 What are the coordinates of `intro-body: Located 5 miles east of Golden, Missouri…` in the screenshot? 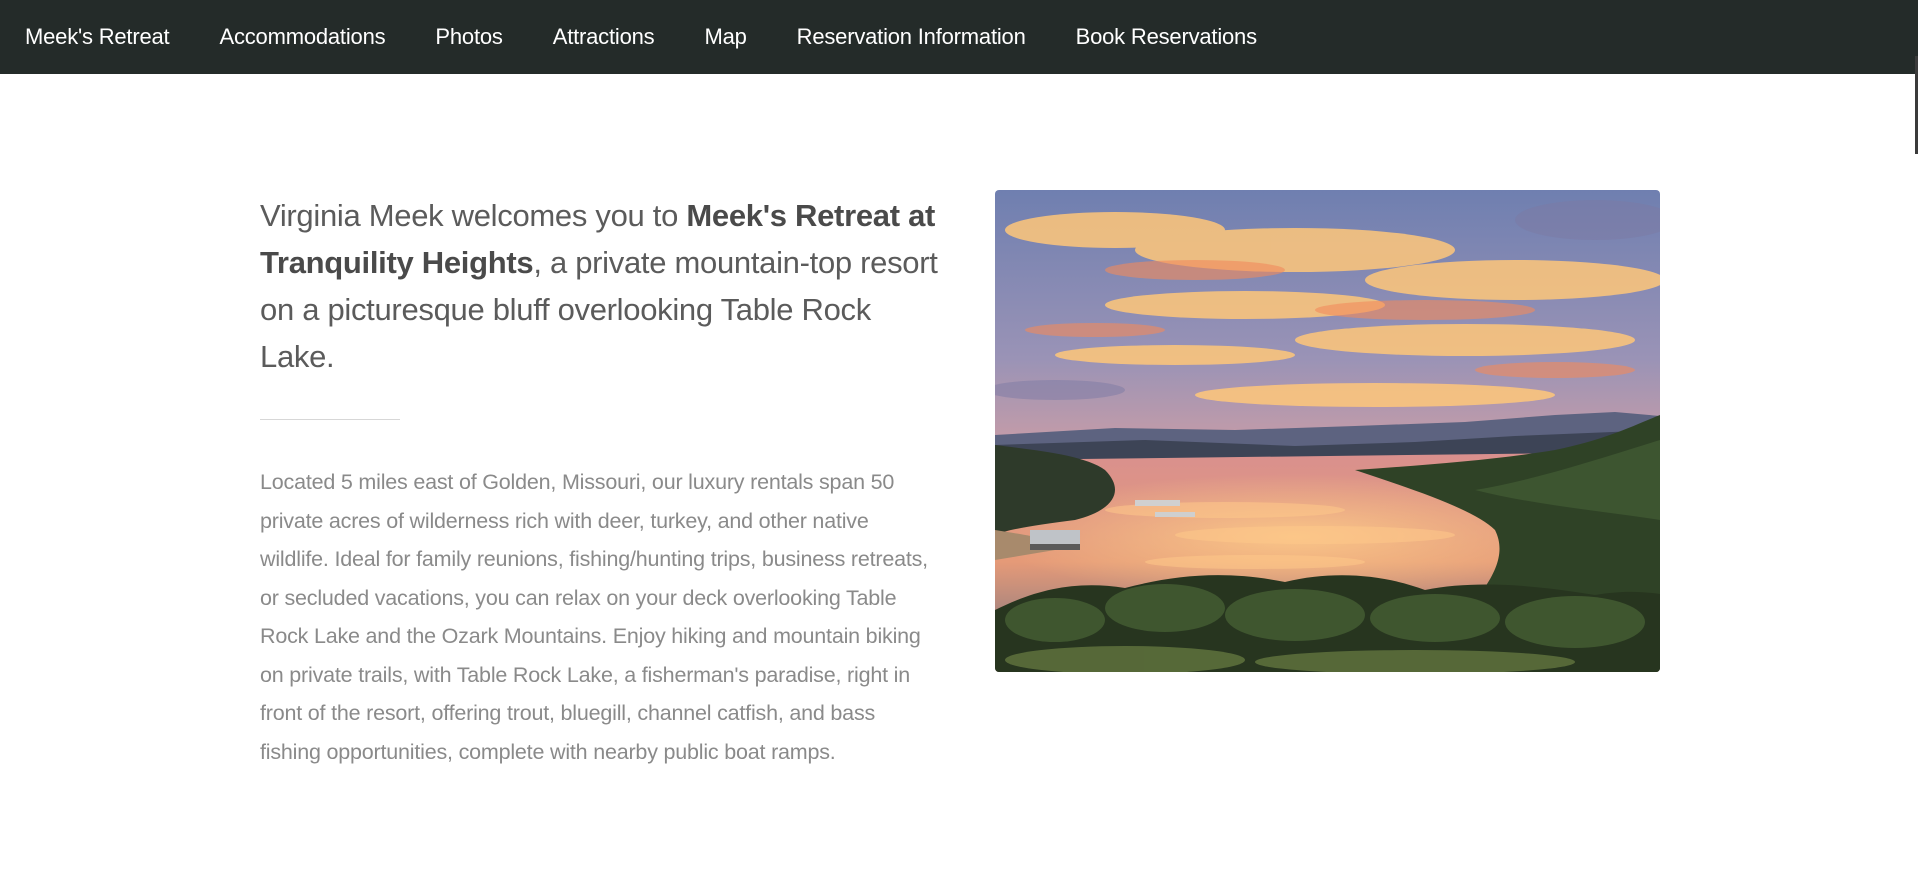 It's located at (594, 617).